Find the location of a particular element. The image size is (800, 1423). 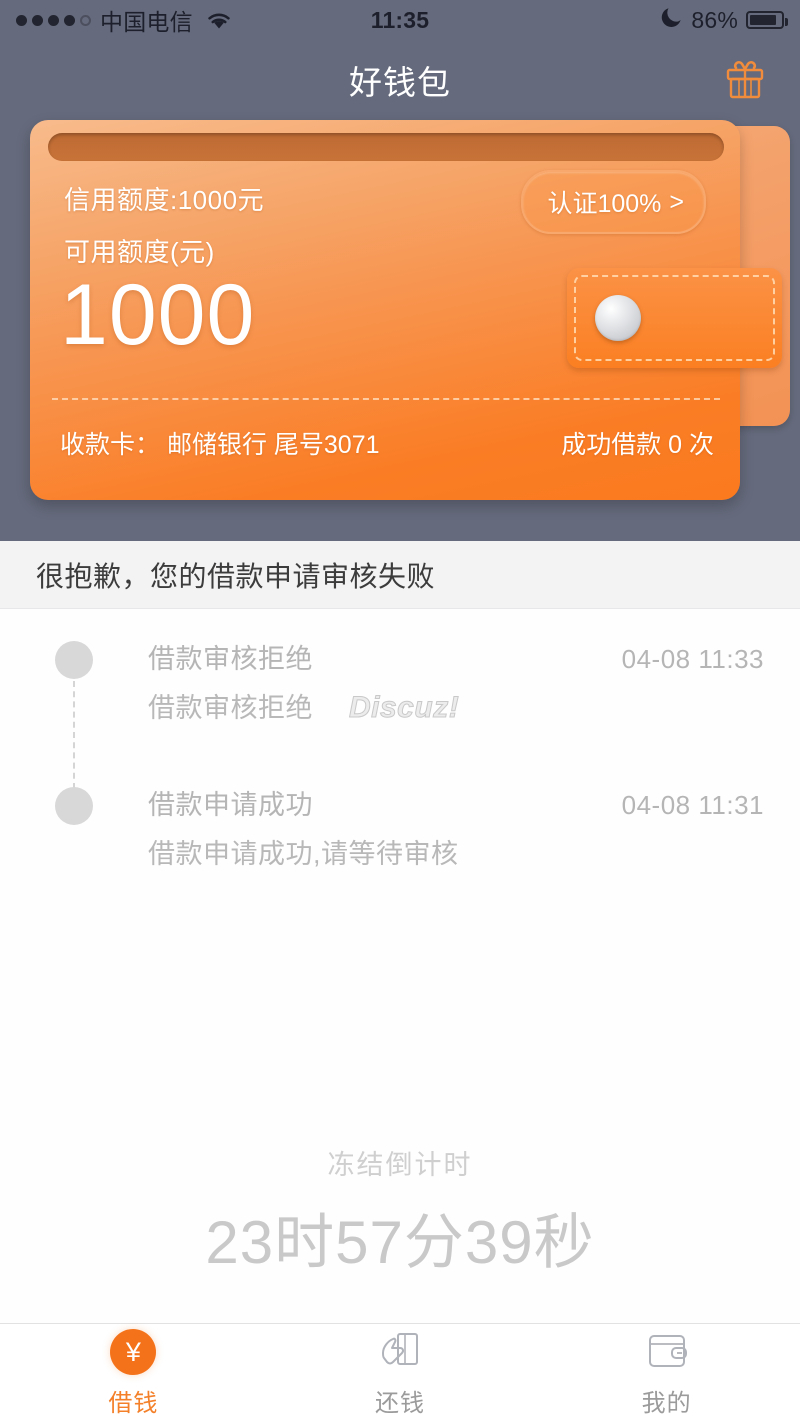

tab-borrow-label: 借钱 is located at coordinates (133, 1403).